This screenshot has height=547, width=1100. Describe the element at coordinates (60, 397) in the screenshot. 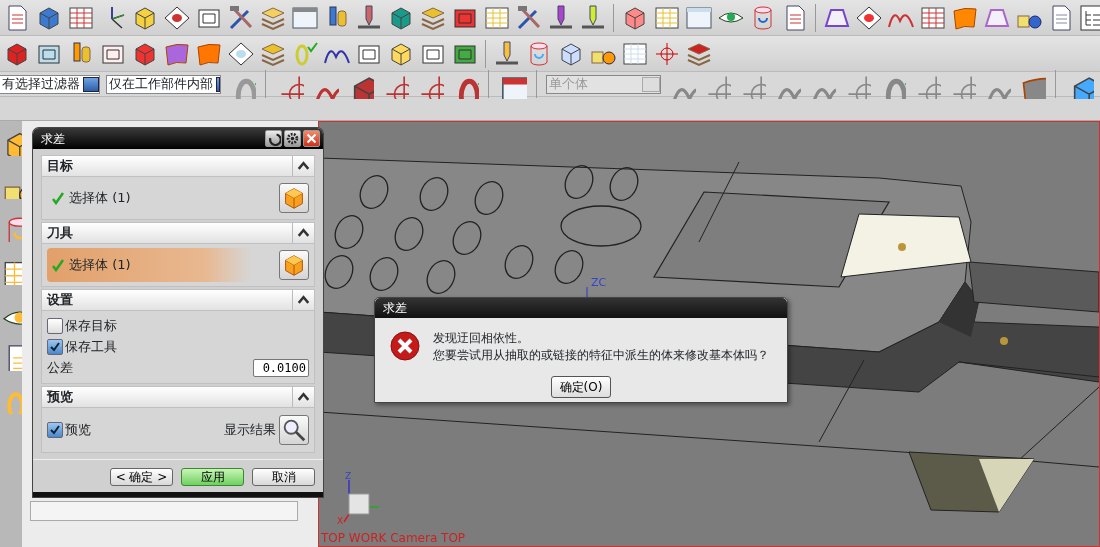

I see `section-title: 预览` at that location.